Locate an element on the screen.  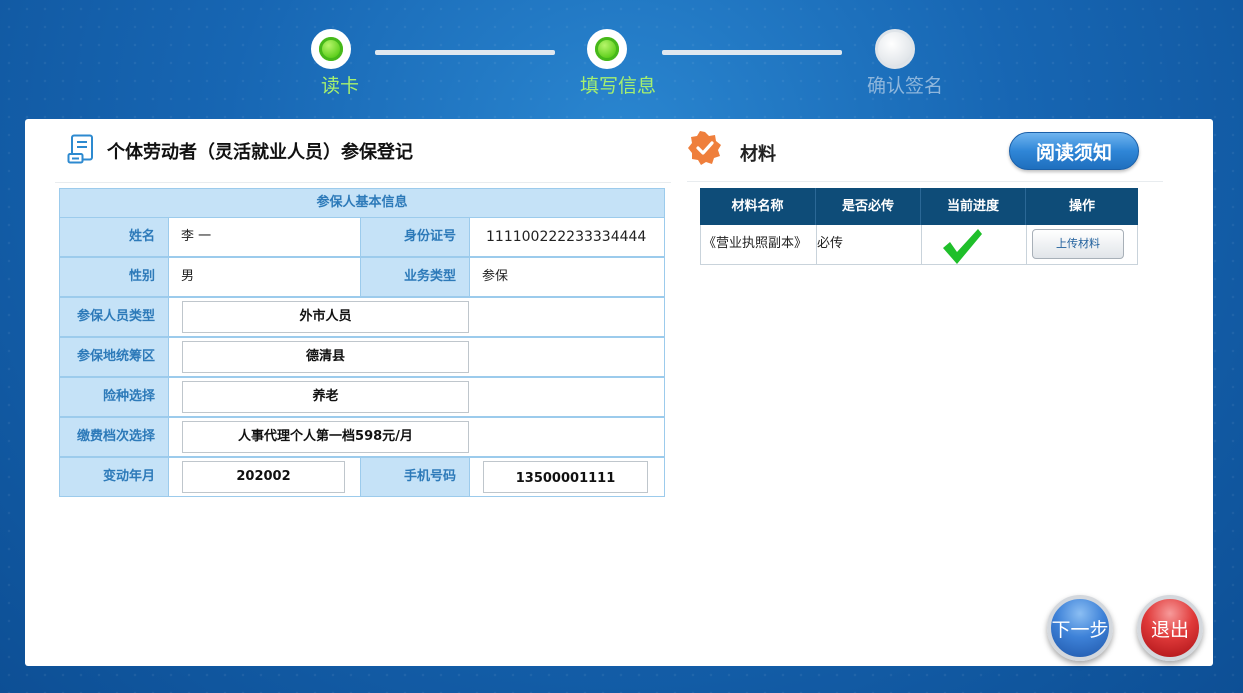
materials-title: 材料 is located at coordinates (758, 154).